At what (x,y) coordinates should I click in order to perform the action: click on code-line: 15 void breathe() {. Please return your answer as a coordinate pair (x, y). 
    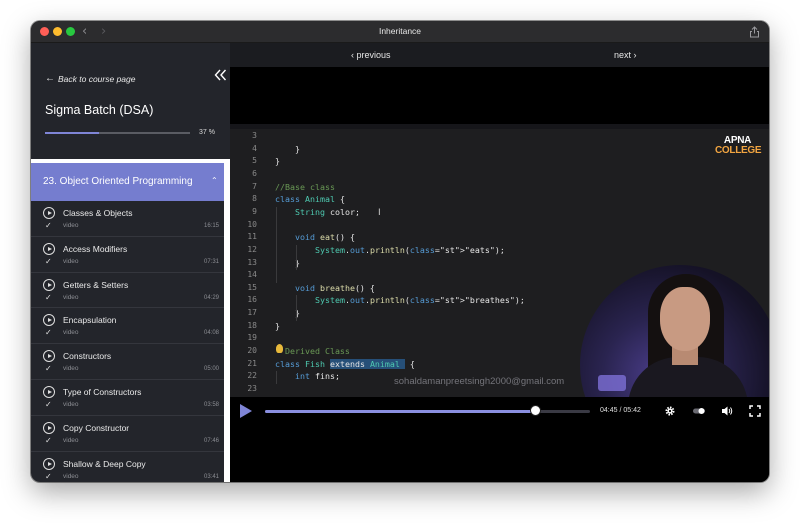
    Looking at the image, I should click on (395, 289).